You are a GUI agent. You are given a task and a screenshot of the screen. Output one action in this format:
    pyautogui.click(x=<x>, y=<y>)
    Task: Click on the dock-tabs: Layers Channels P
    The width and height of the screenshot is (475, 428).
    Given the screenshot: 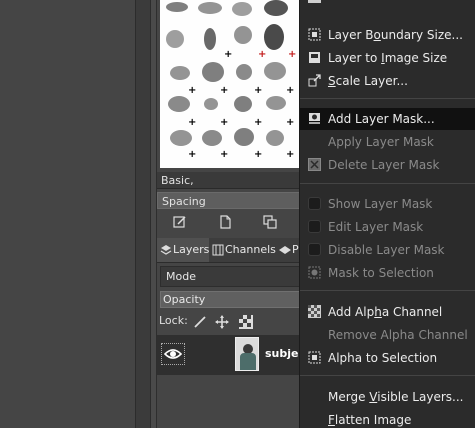 What is the action you would take?
    pyautogui.click(x=228, y=250)
    